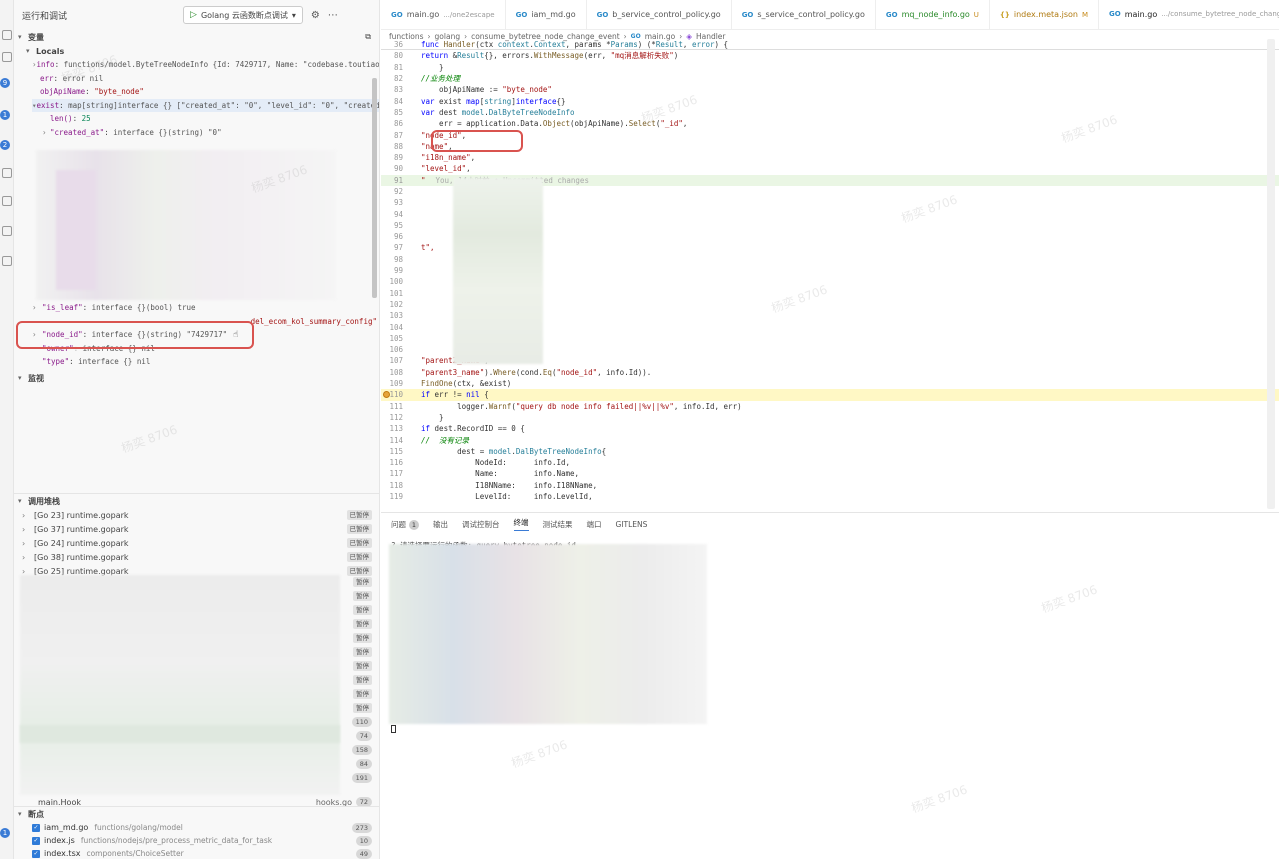  I want to click on var-name: "type", so click(56, 362).